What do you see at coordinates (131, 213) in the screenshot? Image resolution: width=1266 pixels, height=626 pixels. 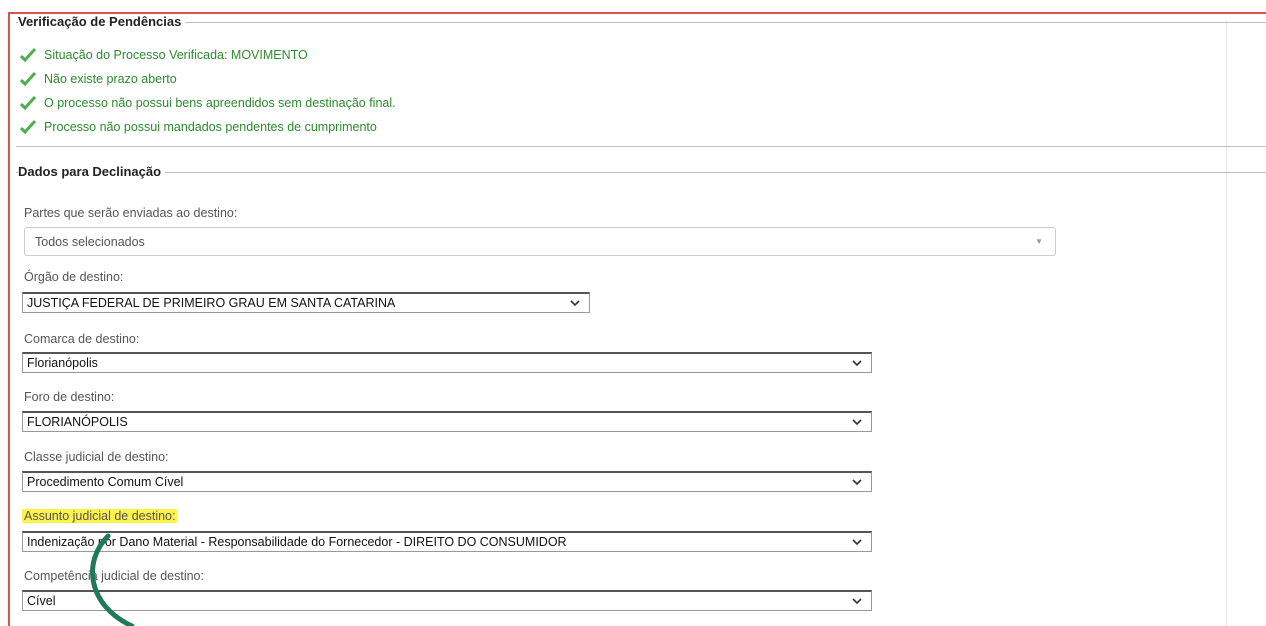 I see `partes-label: Partes que serão enviadas ao destino:` at bounding box center [131, 213].